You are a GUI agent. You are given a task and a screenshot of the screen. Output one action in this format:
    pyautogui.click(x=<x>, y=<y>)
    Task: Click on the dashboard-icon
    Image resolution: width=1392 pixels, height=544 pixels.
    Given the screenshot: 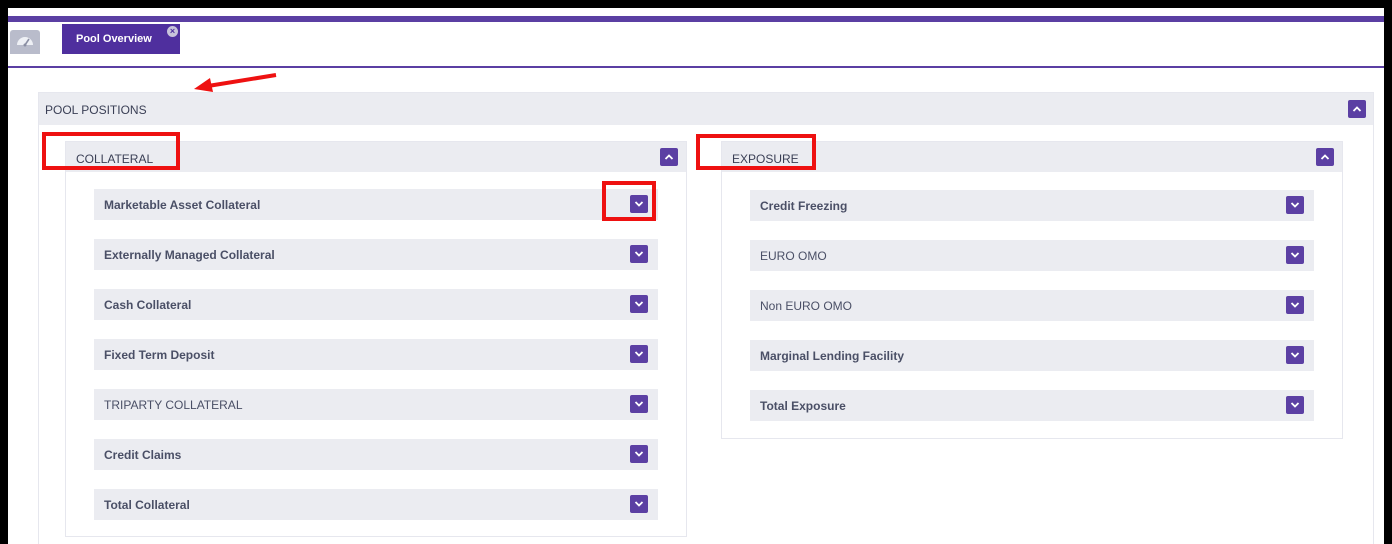 What is the action you would take?
    pyautogui.click(x=25, y=42)
    